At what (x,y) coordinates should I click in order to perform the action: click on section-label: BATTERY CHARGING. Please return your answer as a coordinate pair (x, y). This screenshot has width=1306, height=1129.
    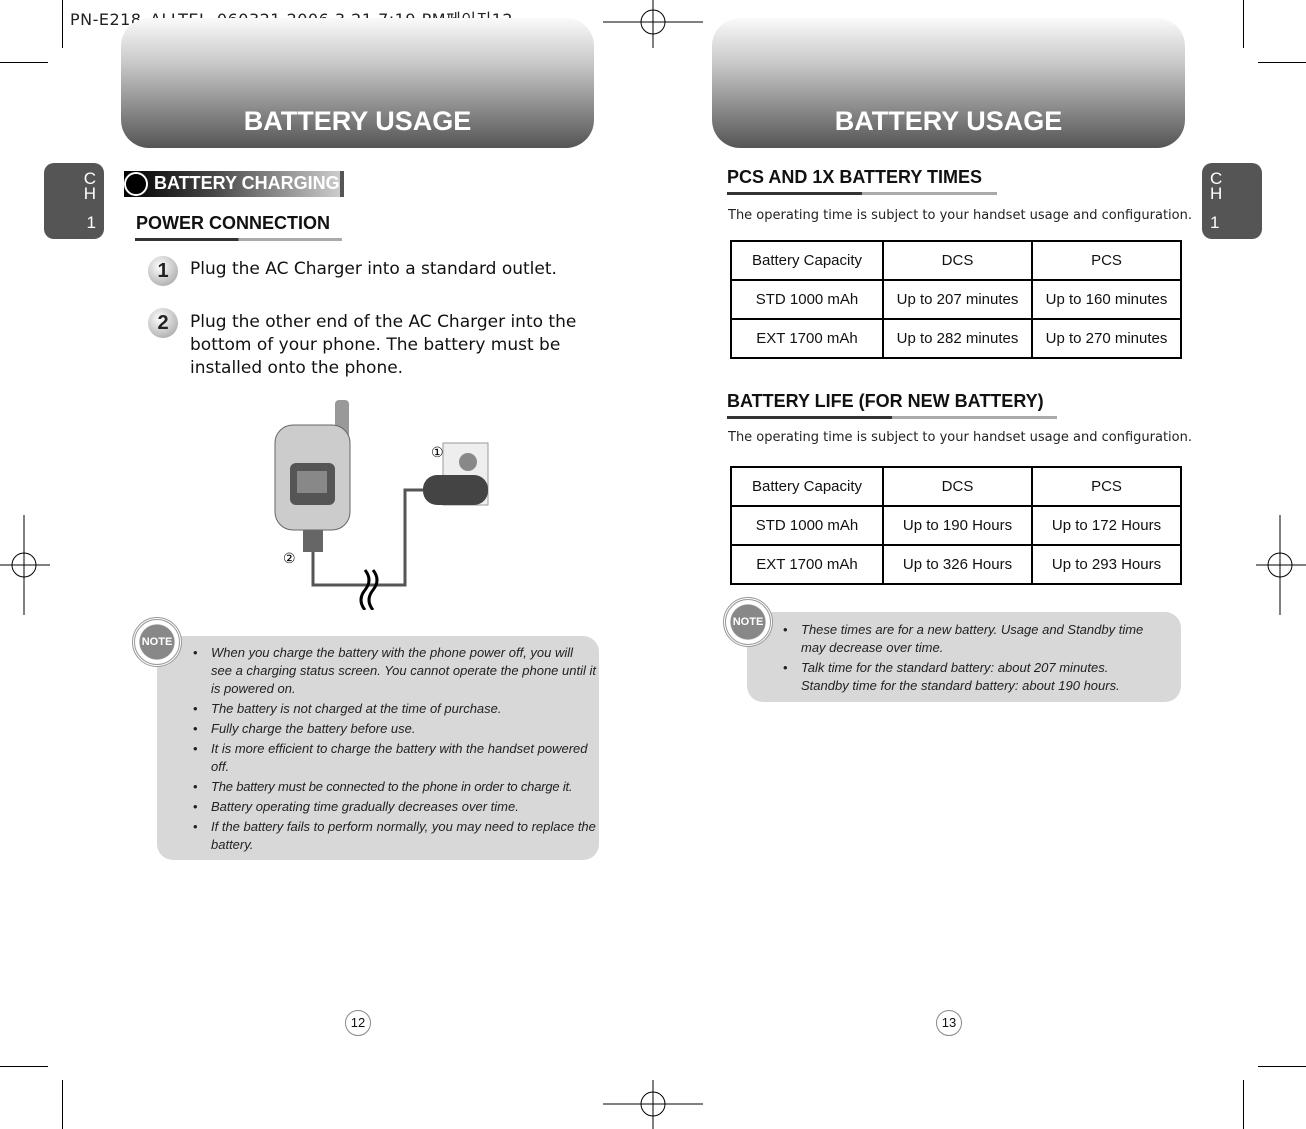
    Looking at the image, I should click on (234, 184).